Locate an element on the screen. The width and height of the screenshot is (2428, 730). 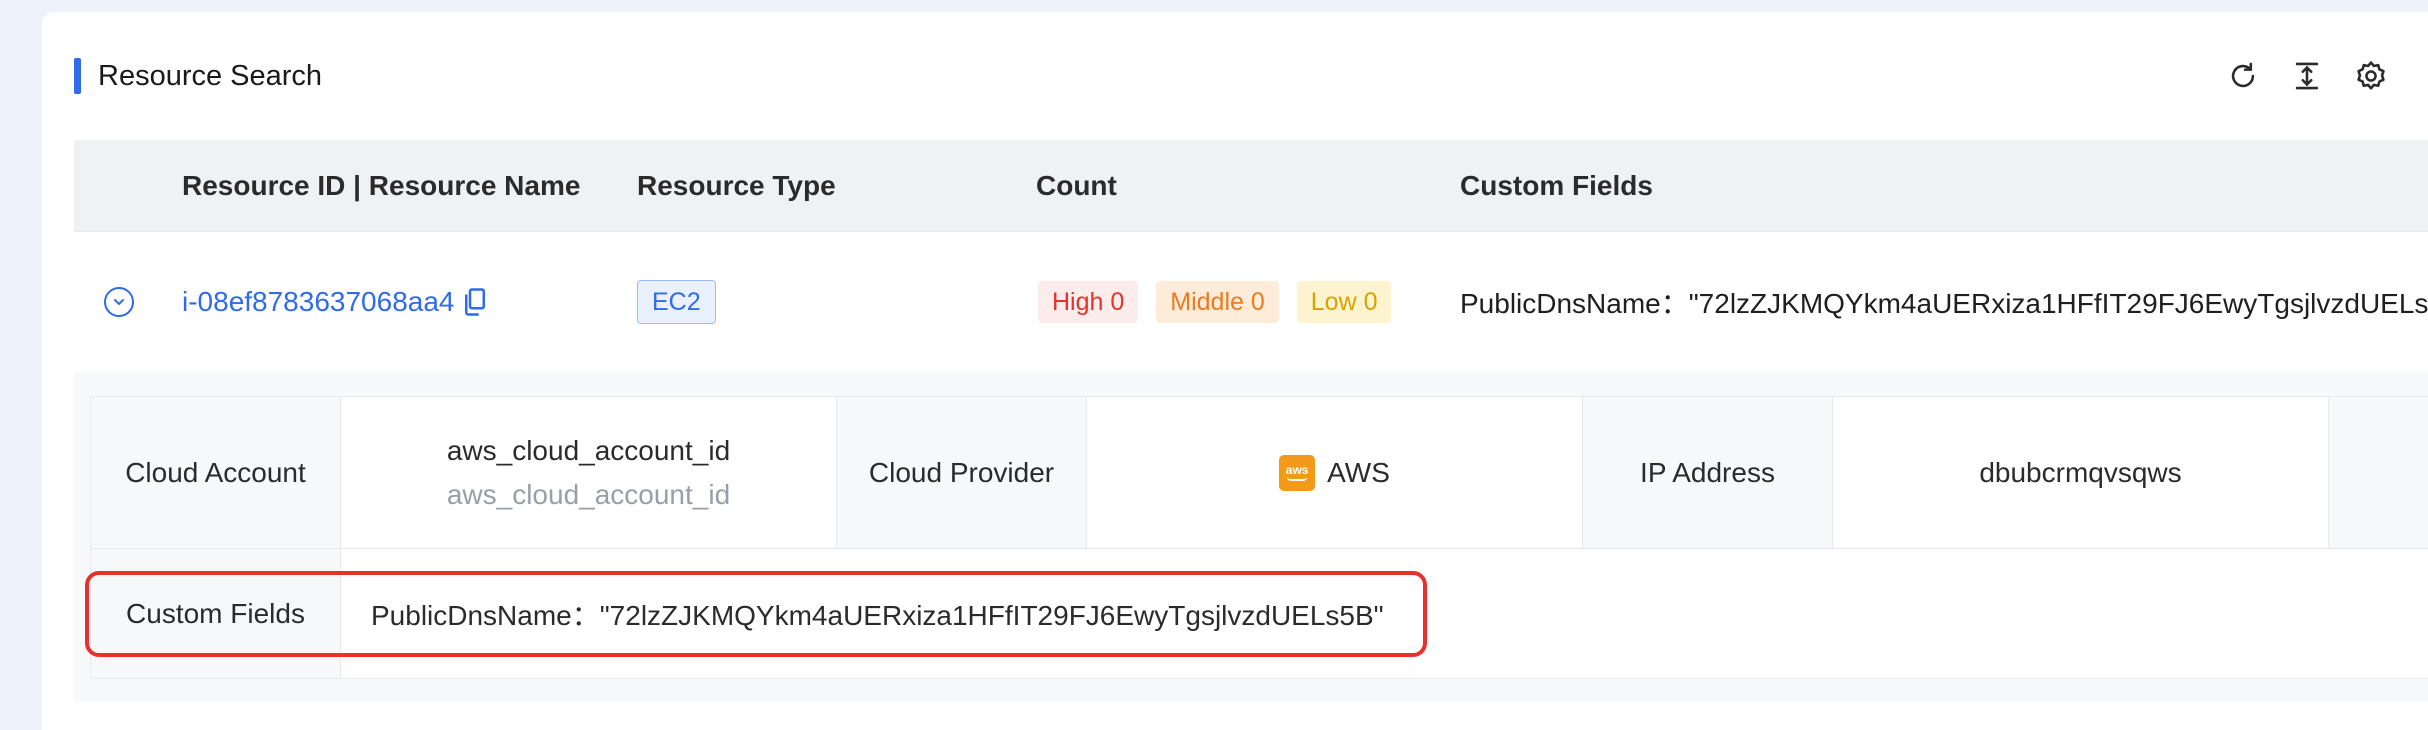
page-title: Resource Search is located at coordinates (210, 76).